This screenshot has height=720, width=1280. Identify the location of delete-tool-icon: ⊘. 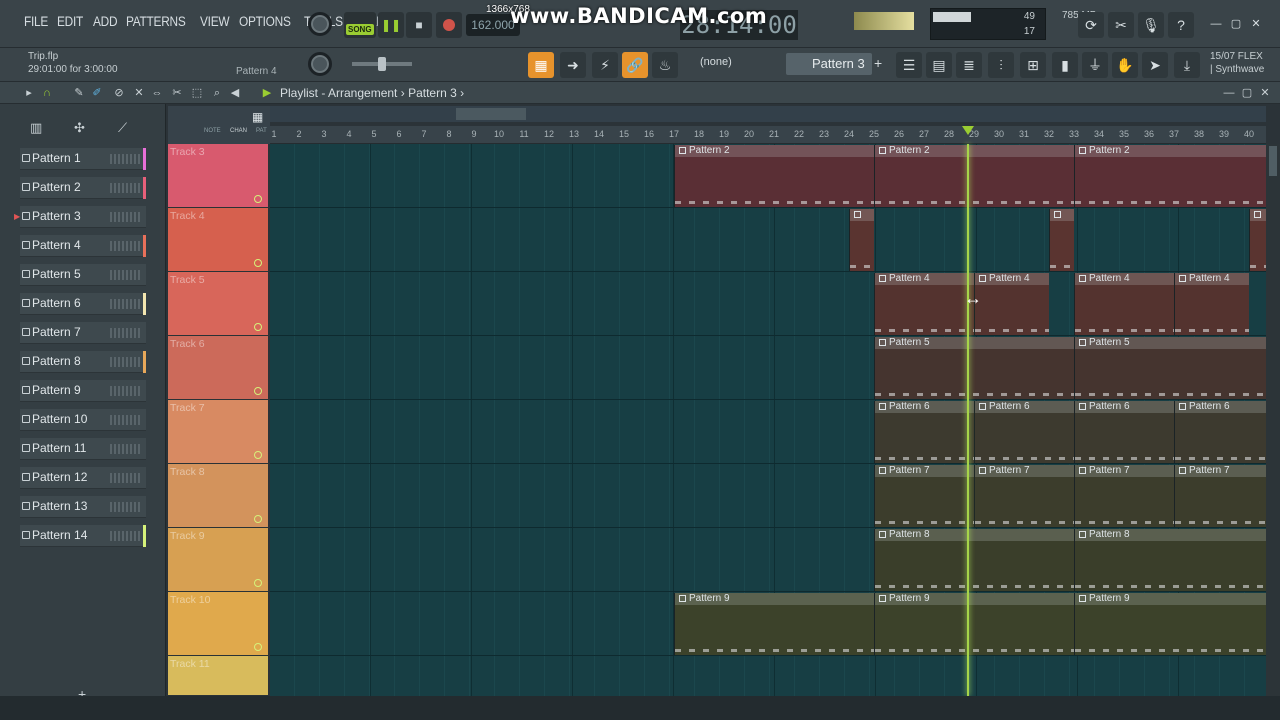
(119, 93).